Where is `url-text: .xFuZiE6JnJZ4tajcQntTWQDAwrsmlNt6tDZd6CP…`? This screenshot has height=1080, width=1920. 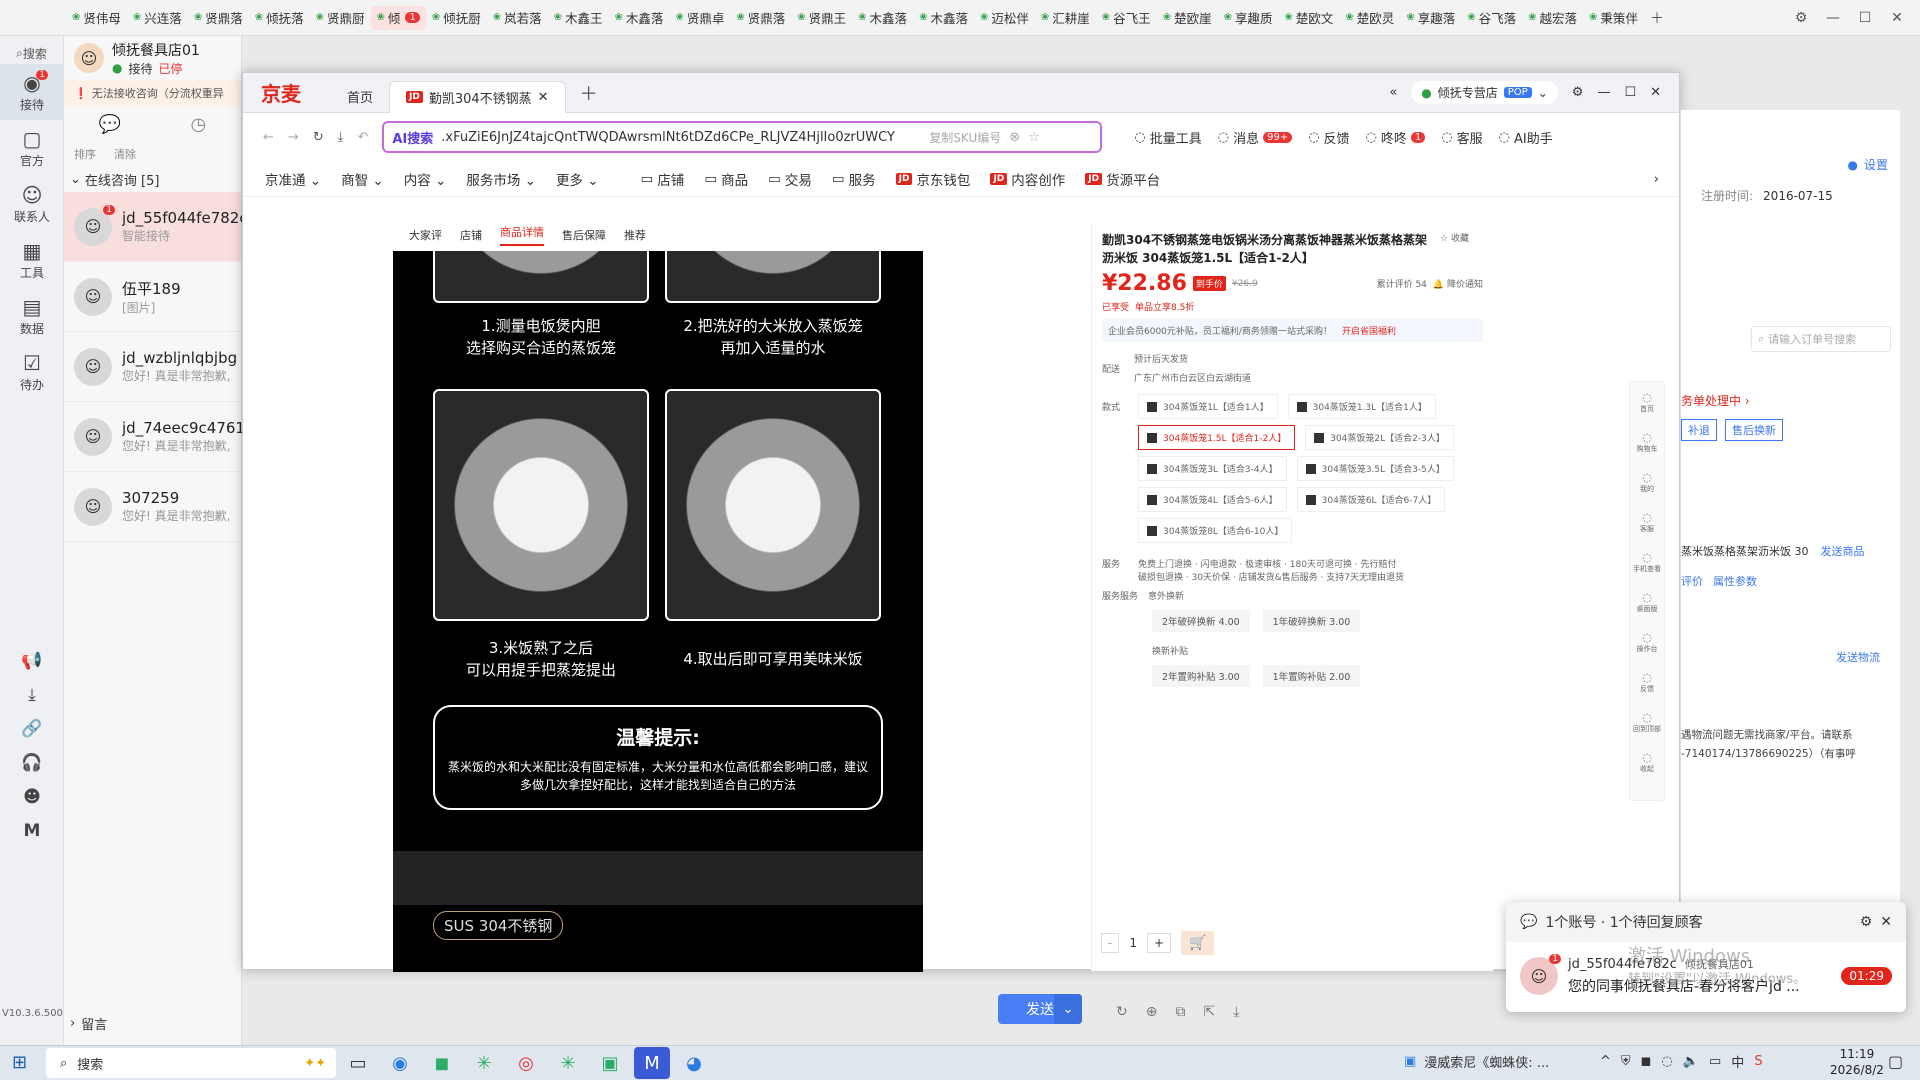
url-text: .xFuZiE6JnJZ4tajcQntTWQDAwrsmlNt6tDZd6CP… is located at coordinates (681, 137).